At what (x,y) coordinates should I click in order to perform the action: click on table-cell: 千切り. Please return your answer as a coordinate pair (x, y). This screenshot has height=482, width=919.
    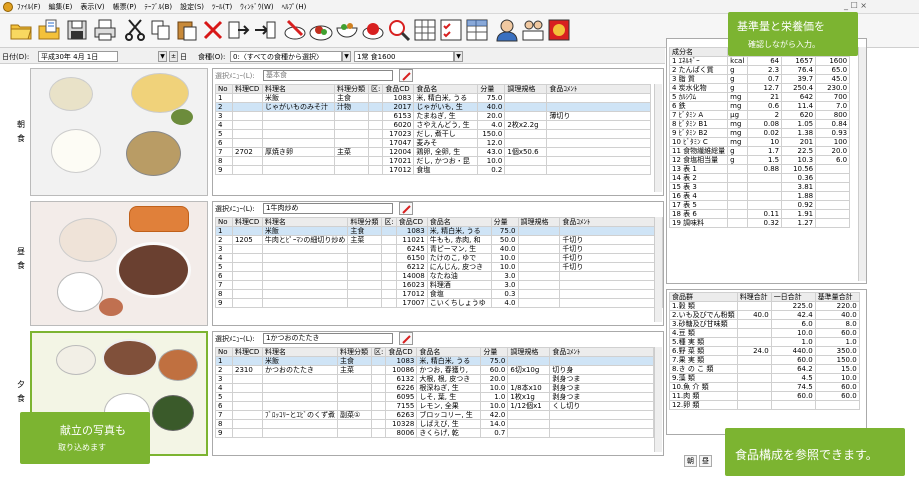
    Looking at the image, I should click on (611, 267).